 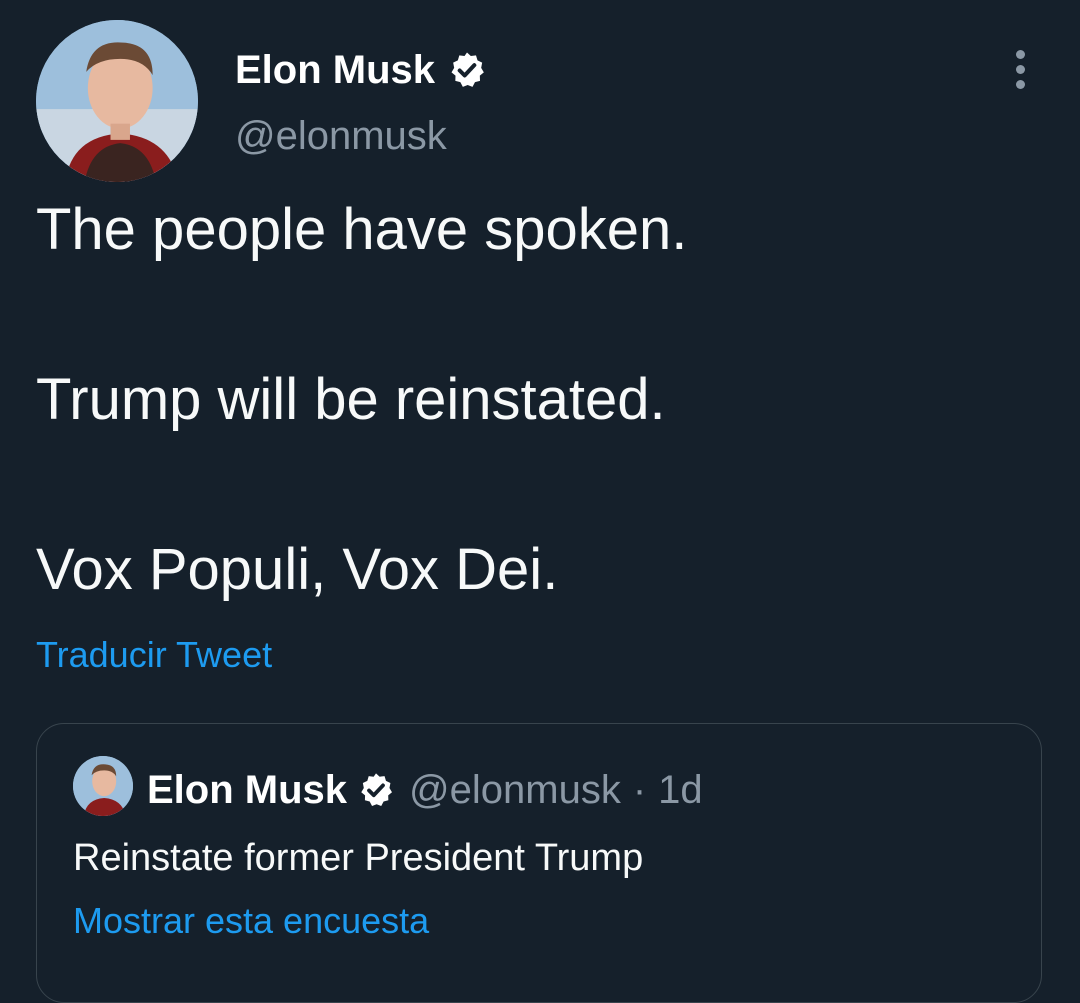 I want to click on quoted-tweet-header: Elon Musk @elonmusk · 1d, so click(x=425, y=790).